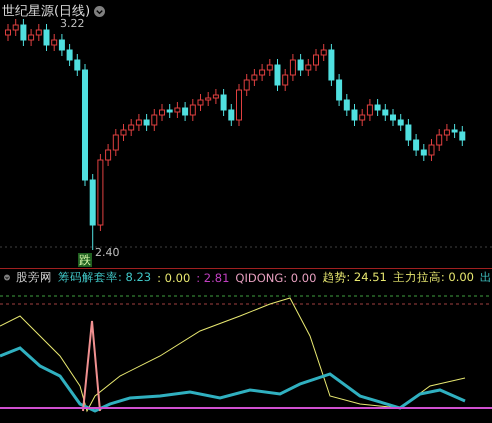  What do you see at coordinates (34, 277) in the screenshot?
I see `indicator-name: 股旁网` at bounding box center [34, 277].